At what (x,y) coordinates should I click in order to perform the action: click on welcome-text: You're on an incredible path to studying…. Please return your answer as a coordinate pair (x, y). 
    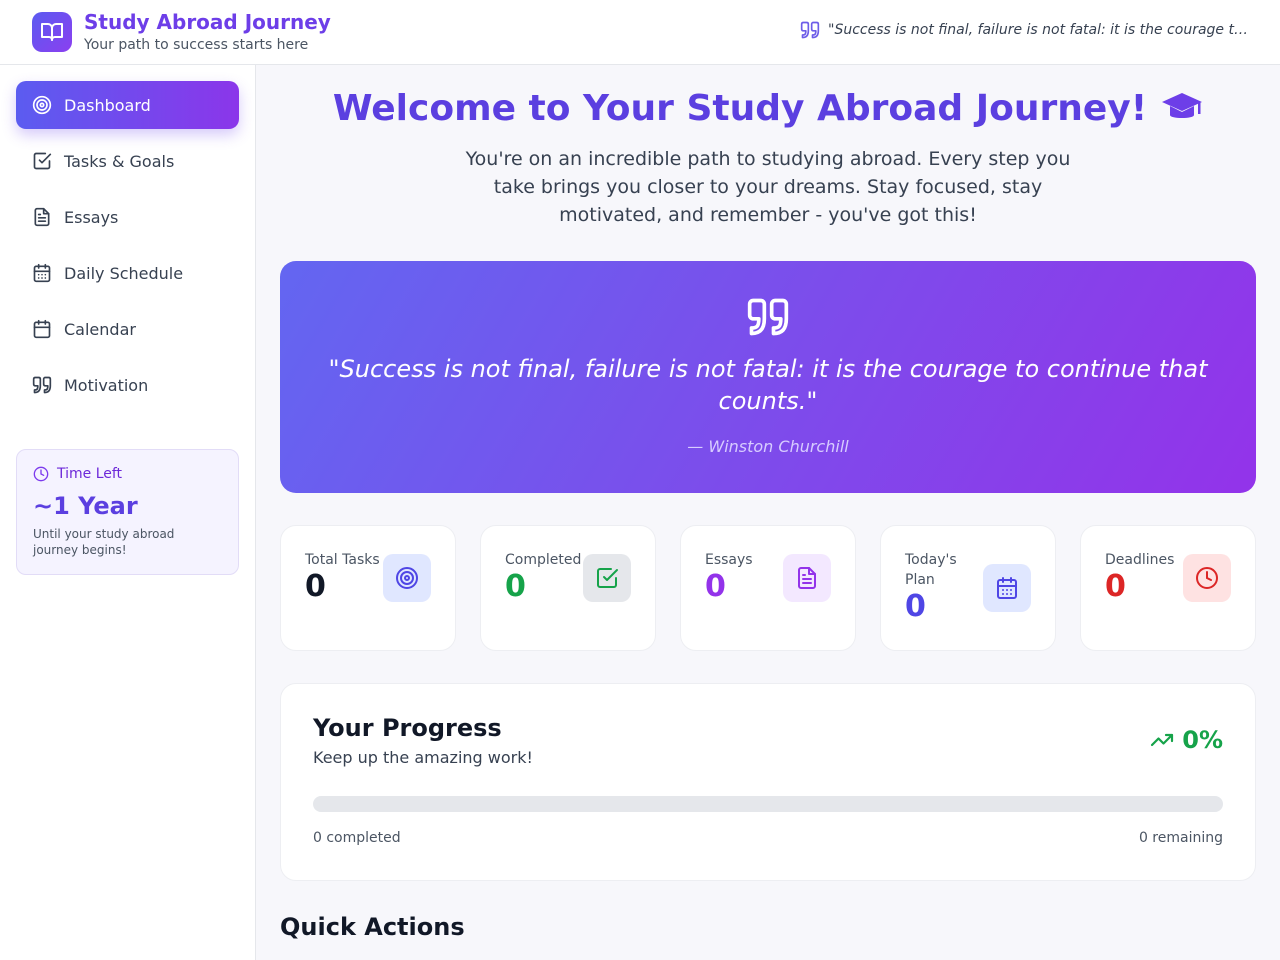
    Looking at the image, I should click on (768, 187).